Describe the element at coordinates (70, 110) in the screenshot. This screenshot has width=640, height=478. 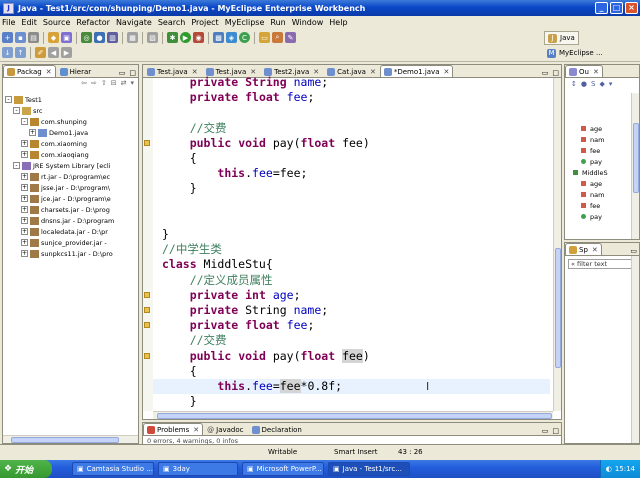
I see `tree-item: - src` at that location.